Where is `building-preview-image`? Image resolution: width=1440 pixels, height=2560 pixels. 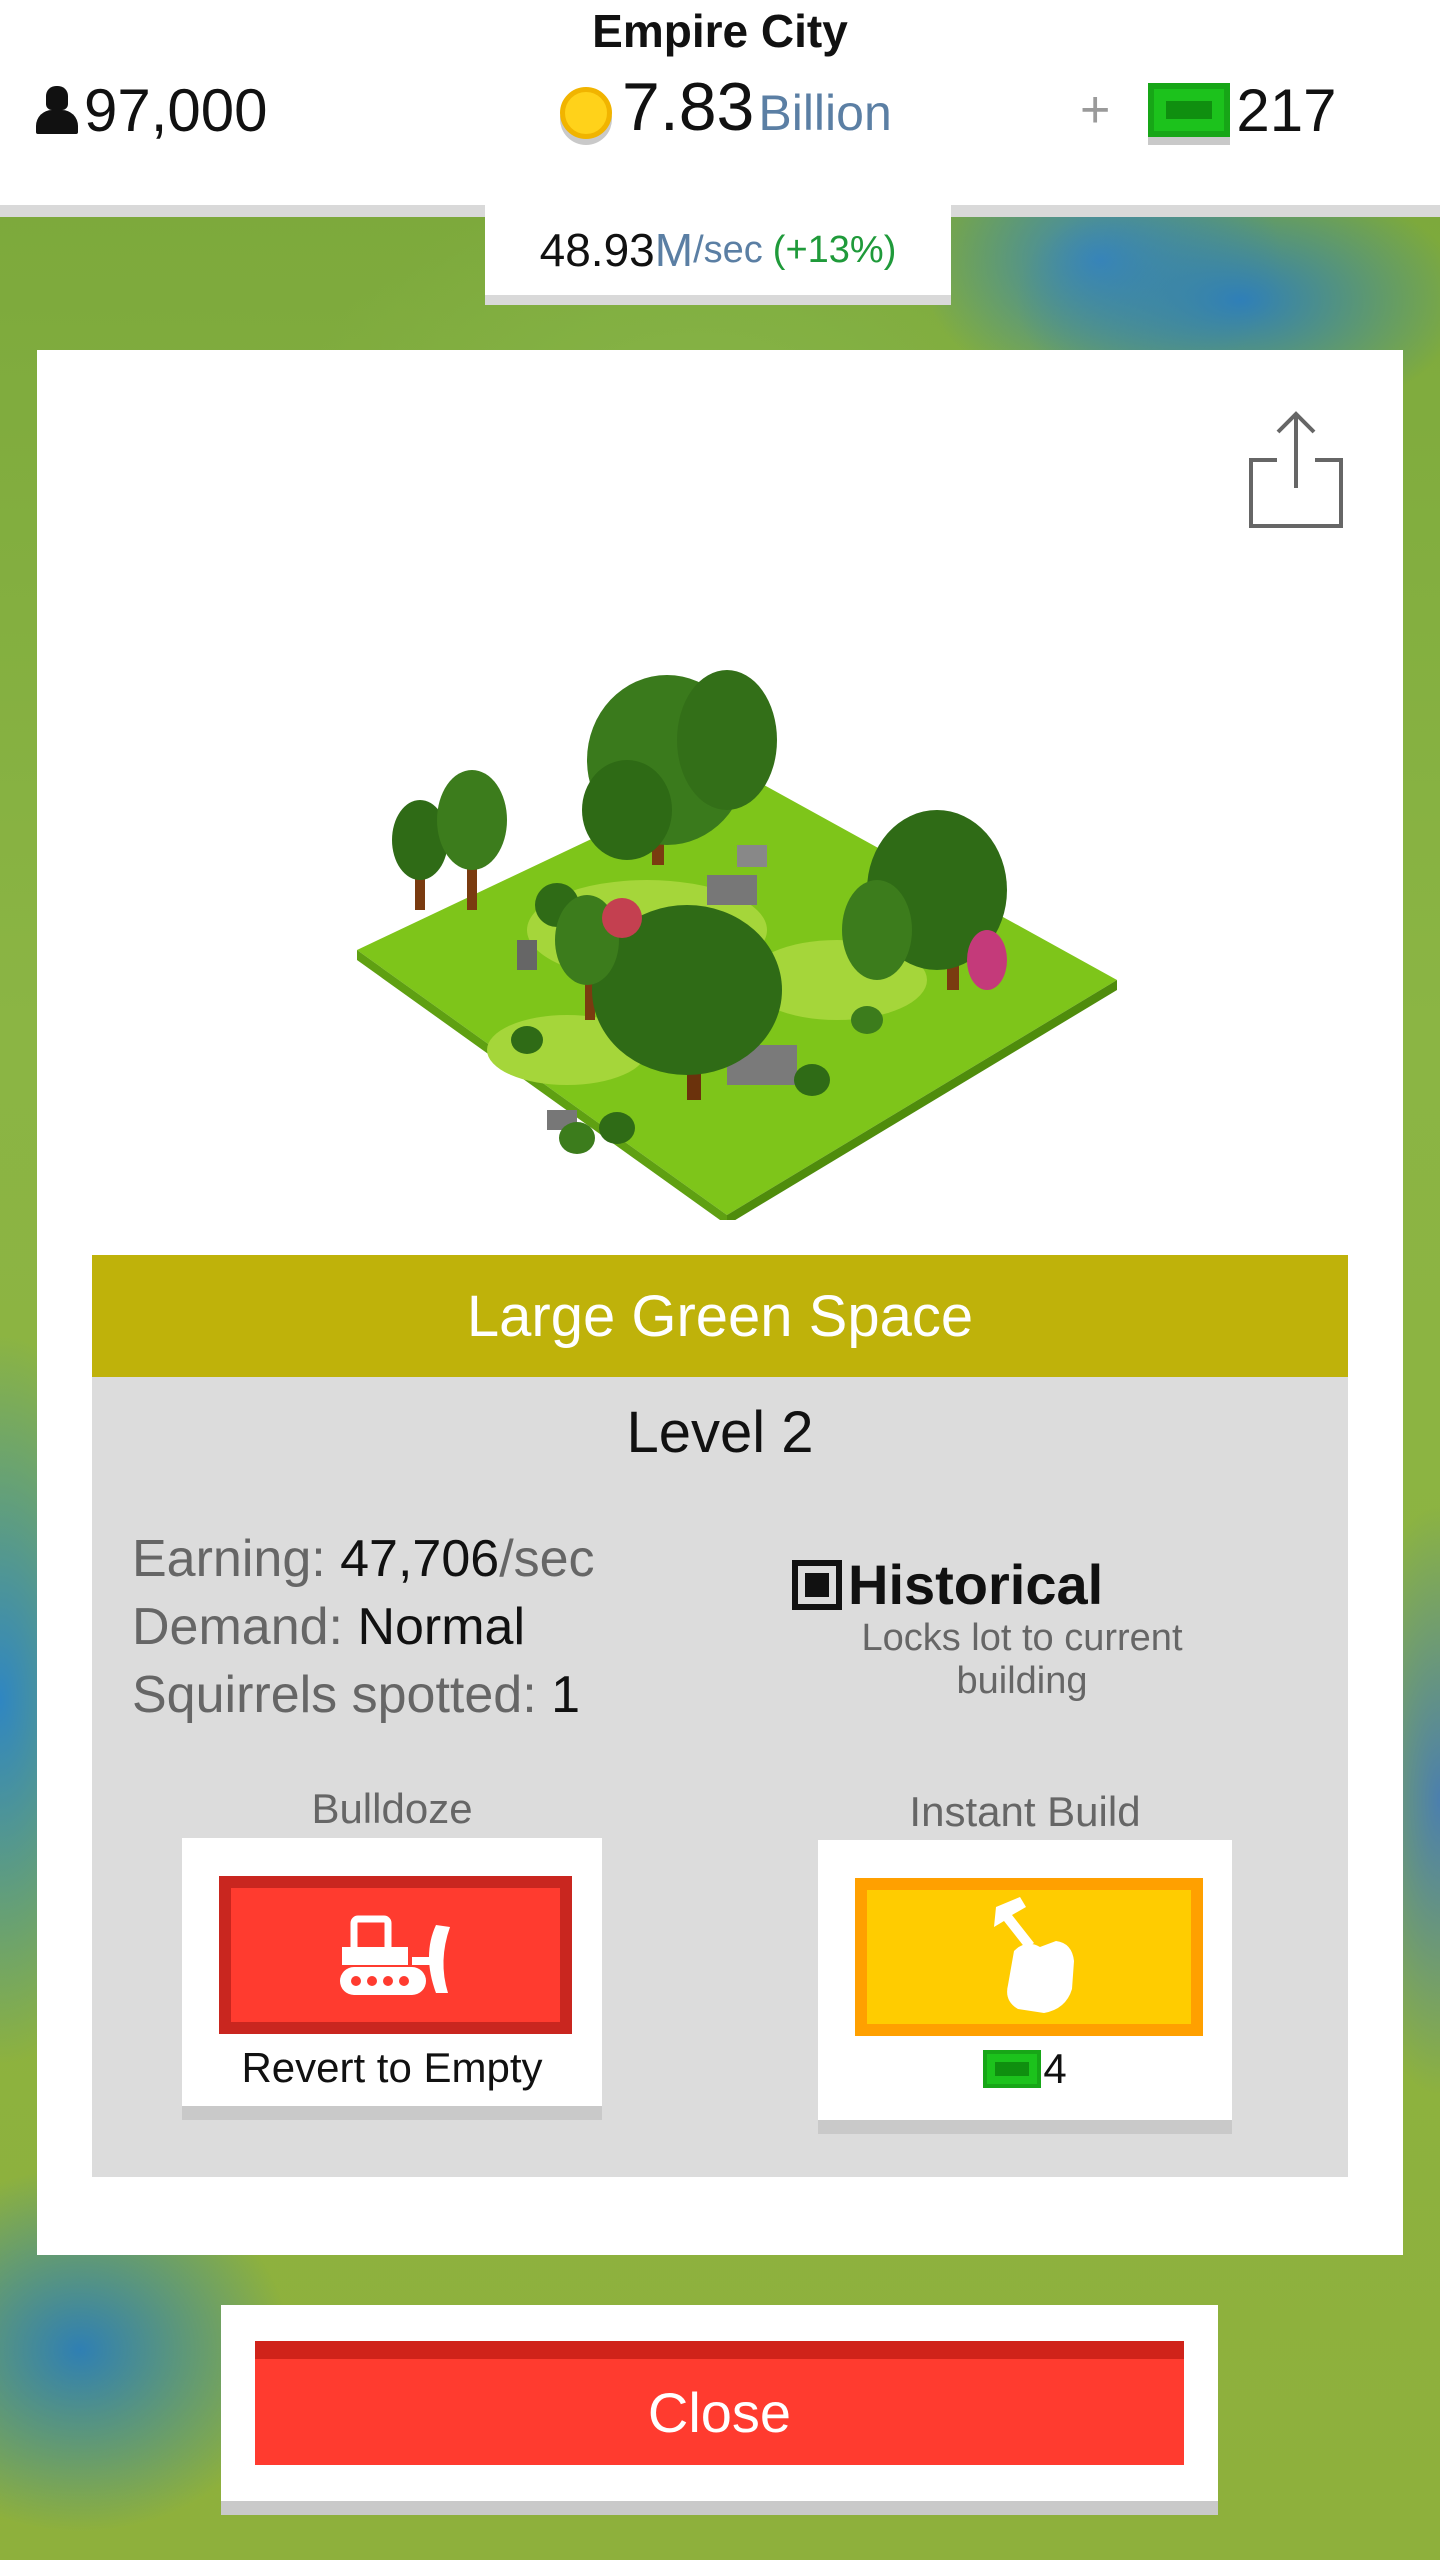 building-preview-image is located at coordinates (737, 945).